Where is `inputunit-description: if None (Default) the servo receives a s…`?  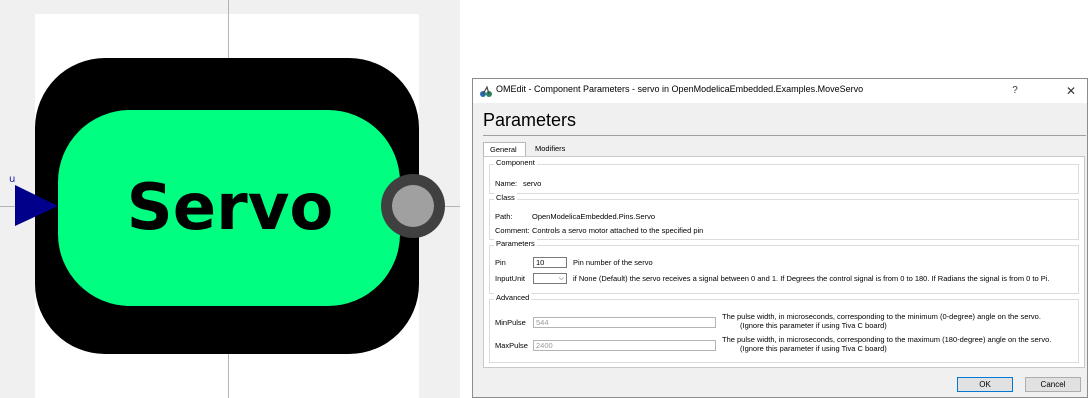
inputunit-description: if None (Default) the servo receives a s… is located at coordinates (811, 278).